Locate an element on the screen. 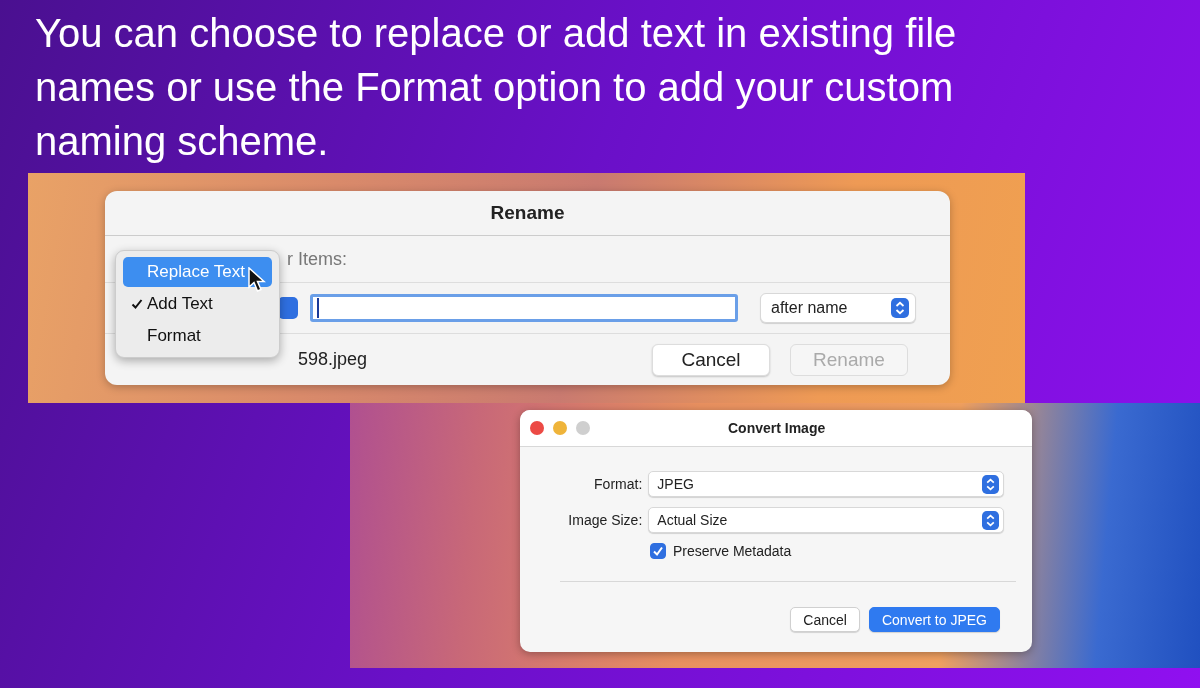  field-label: Format: is located at coordinates (618, 484).